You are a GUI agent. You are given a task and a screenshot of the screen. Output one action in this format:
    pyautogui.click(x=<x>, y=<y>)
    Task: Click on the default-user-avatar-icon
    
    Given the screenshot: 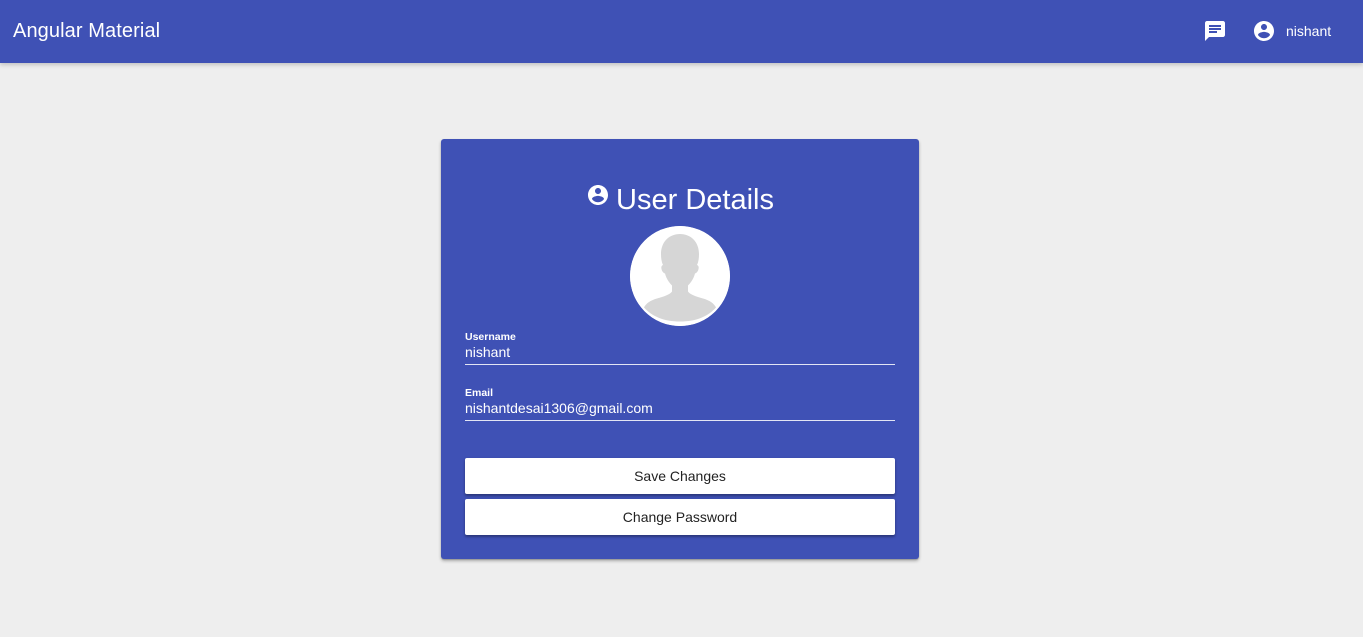 What is the action you would take?
    pyautogui.click(x=680, y=276)
    